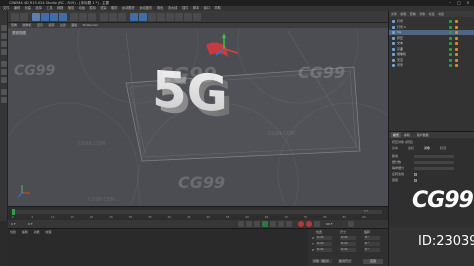 Image resolution: width=474 pixels, height=266 pixels. I want to click on object-manager-menu-item: 标签, so click(432, 14).